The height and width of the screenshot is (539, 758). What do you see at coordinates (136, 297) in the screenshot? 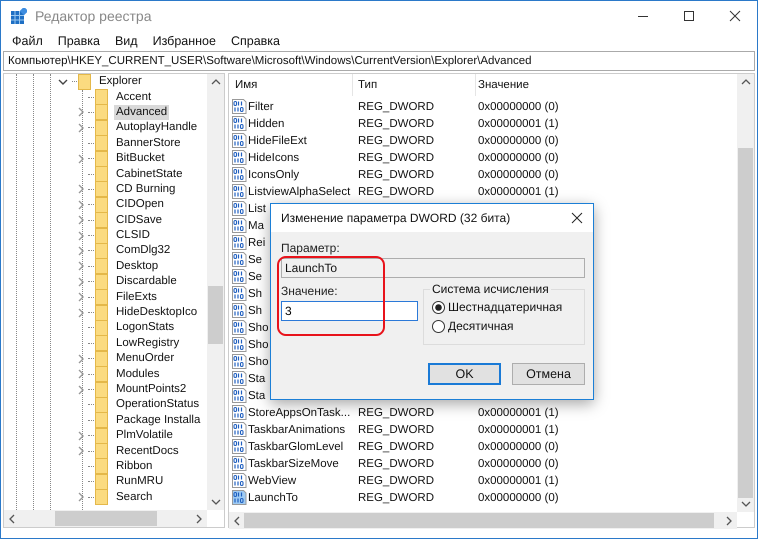
I see `tree-item: FileExts` at bounding box center [136, 297].